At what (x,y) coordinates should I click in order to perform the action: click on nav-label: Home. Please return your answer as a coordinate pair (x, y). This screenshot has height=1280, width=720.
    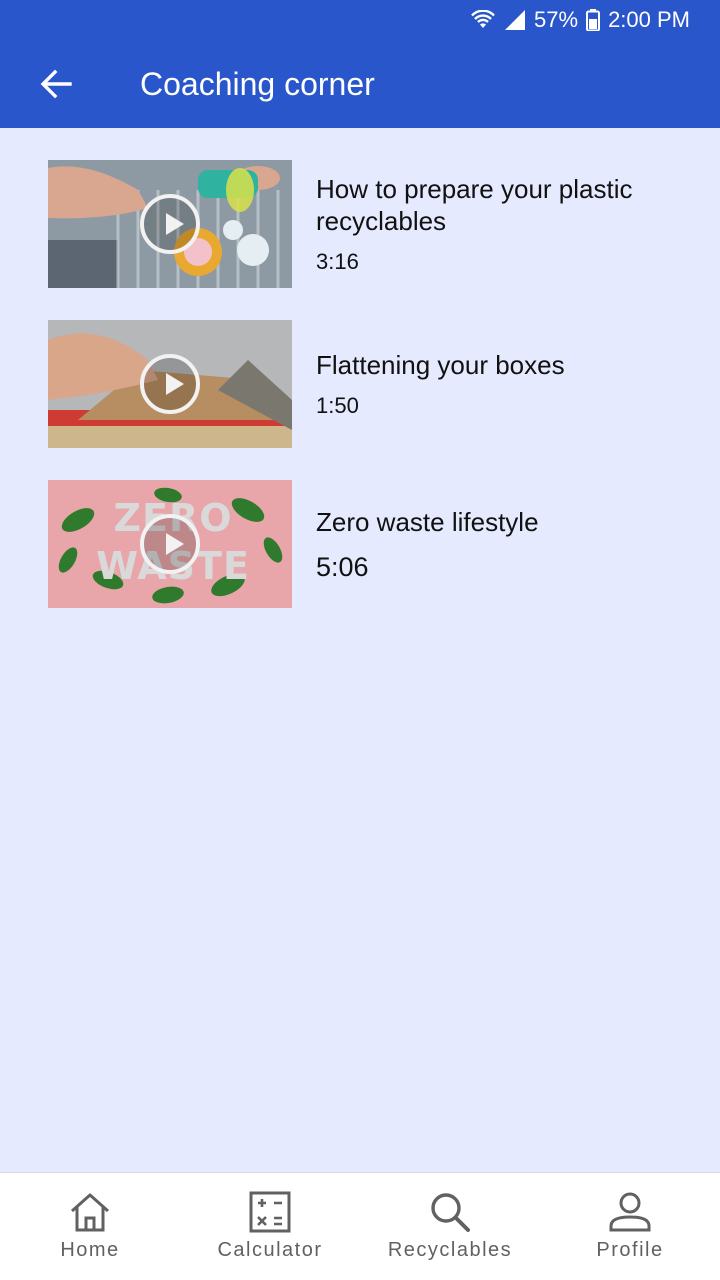
    Looking at the image, I should click on (90, 1250).